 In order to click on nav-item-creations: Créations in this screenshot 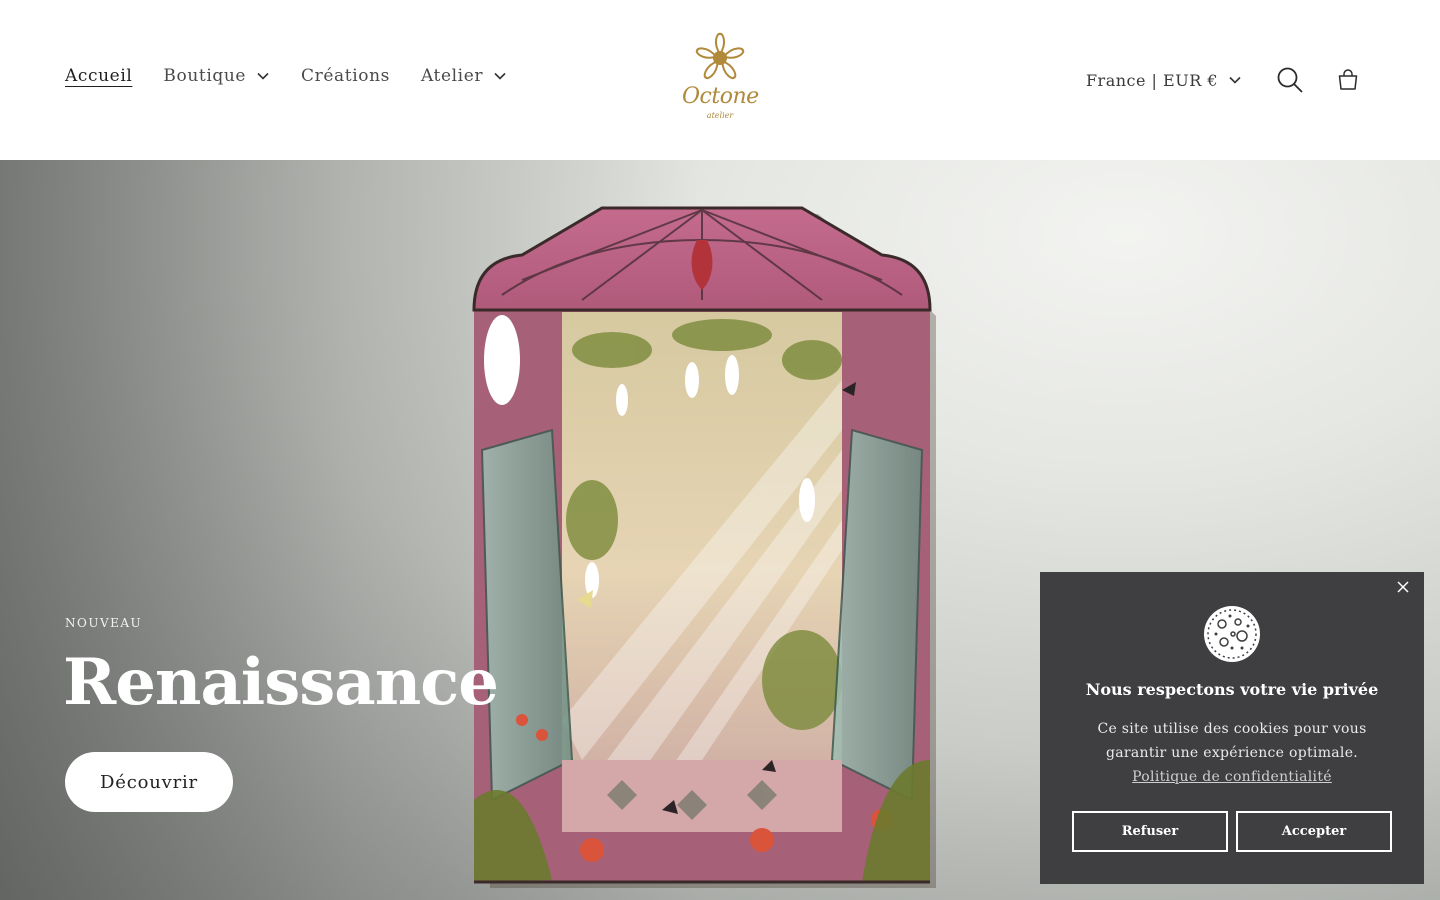, I will do `click(345, 76)`.